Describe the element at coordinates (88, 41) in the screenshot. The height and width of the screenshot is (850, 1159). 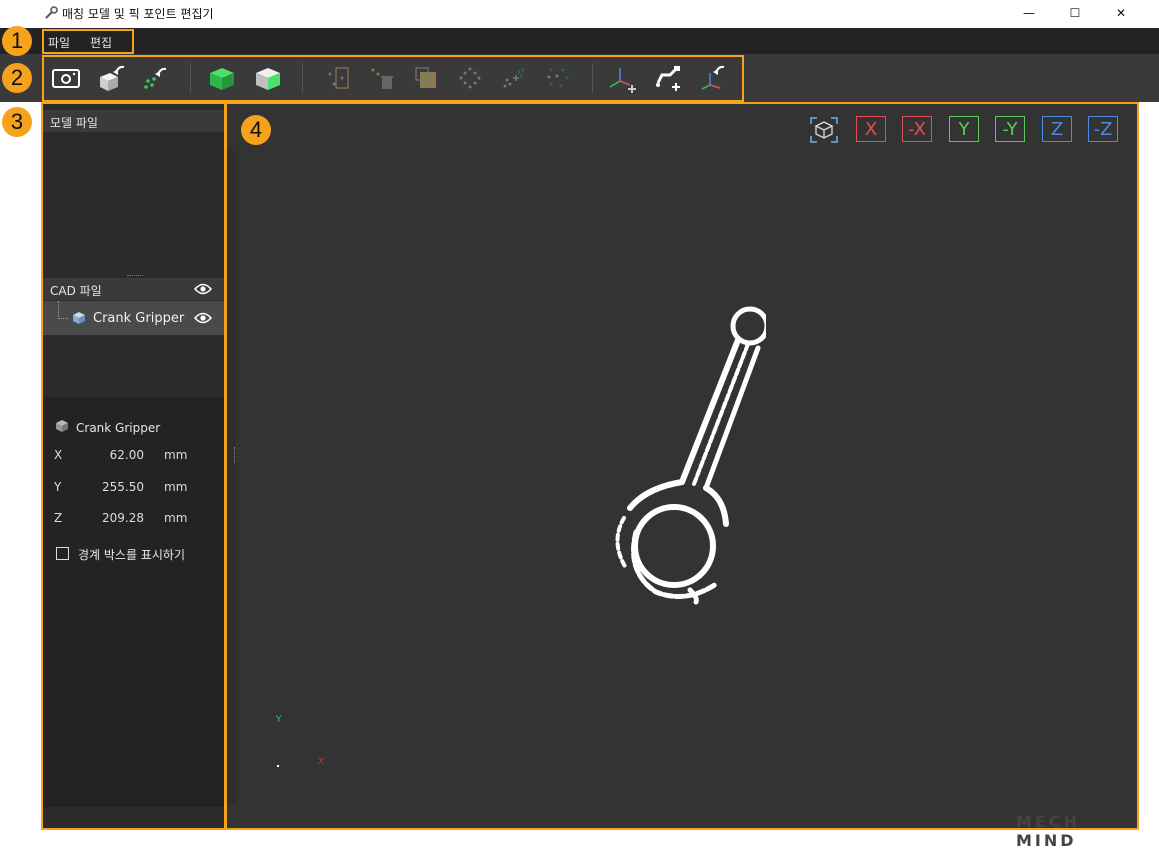
I see `highlight-menubar` at that location.